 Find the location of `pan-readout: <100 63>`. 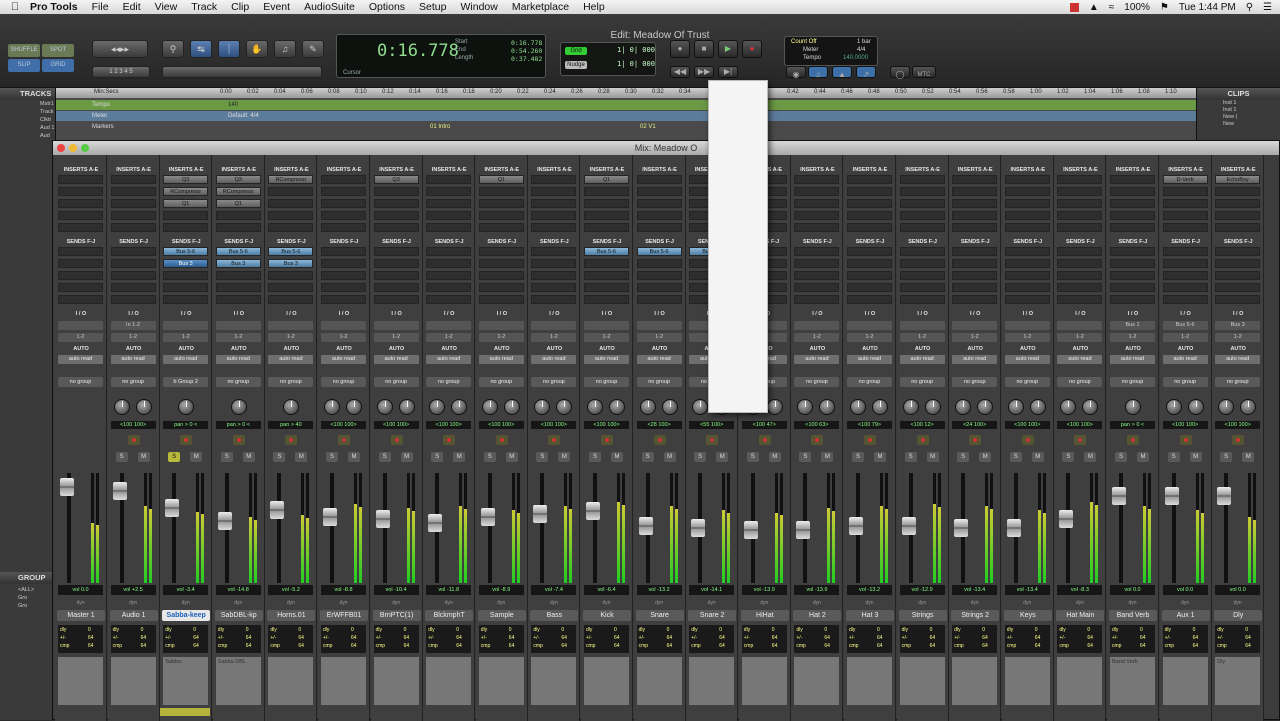

pan-readout: <100 63> is located at coordinates (817, 425).